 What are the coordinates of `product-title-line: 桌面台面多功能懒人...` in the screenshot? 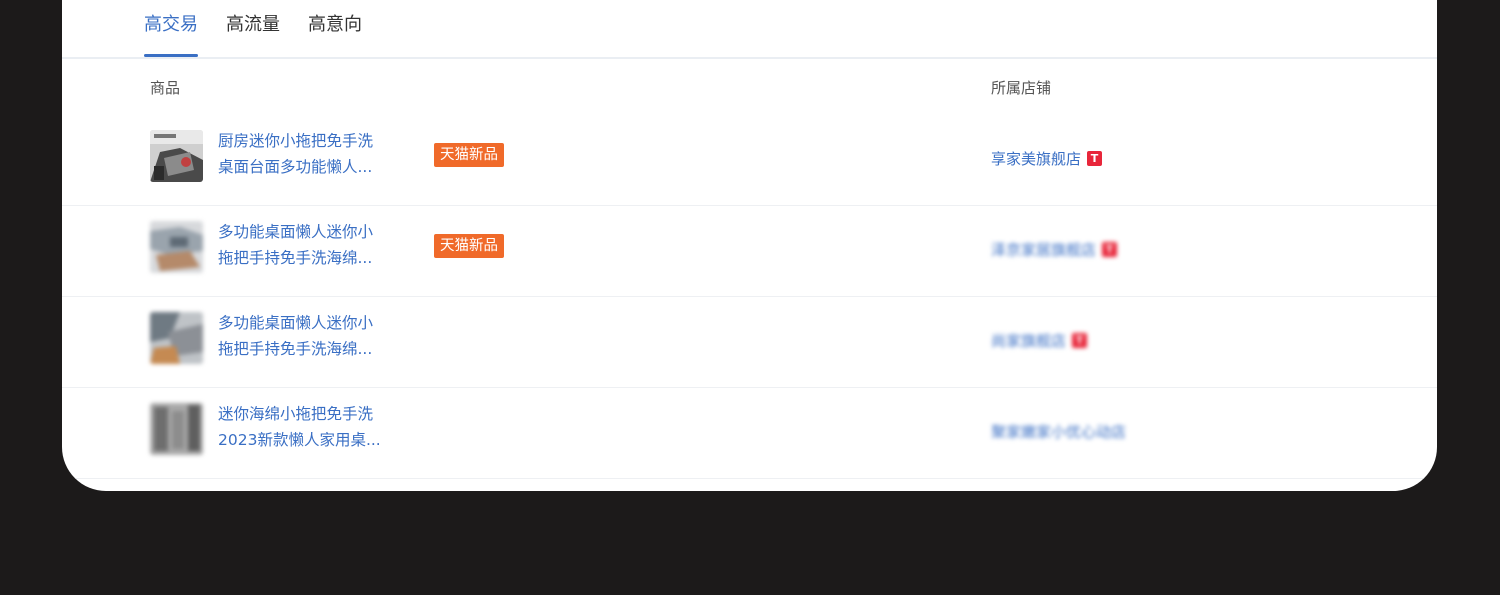 It's located at (295, 167).